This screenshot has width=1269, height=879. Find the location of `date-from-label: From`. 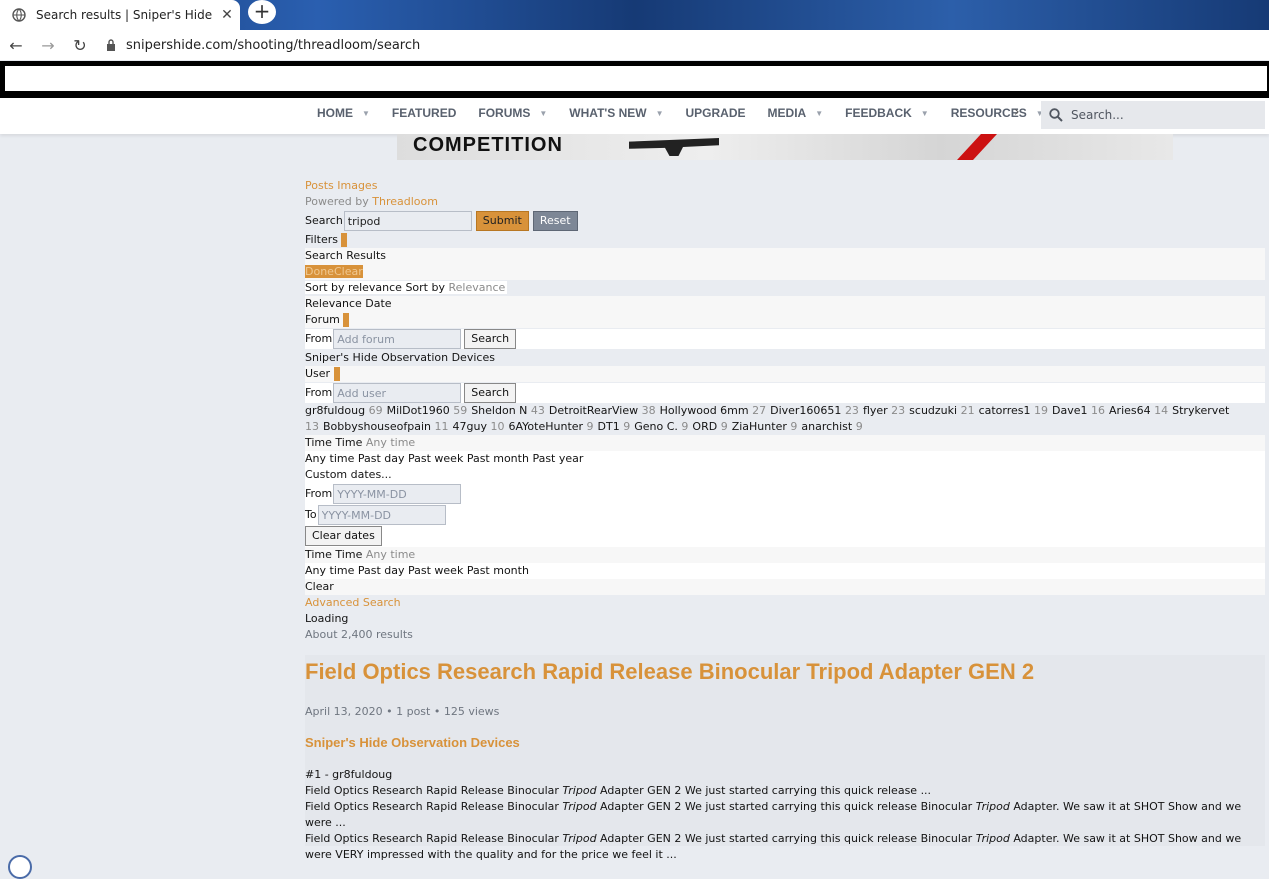

date-from-label: From is located at coordinates (319, 493).